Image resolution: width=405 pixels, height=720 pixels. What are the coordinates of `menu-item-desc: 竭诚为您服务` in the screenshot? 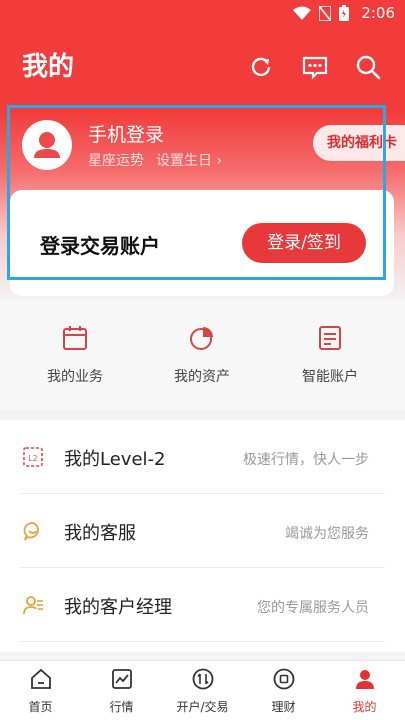 It's located at (327, 534).